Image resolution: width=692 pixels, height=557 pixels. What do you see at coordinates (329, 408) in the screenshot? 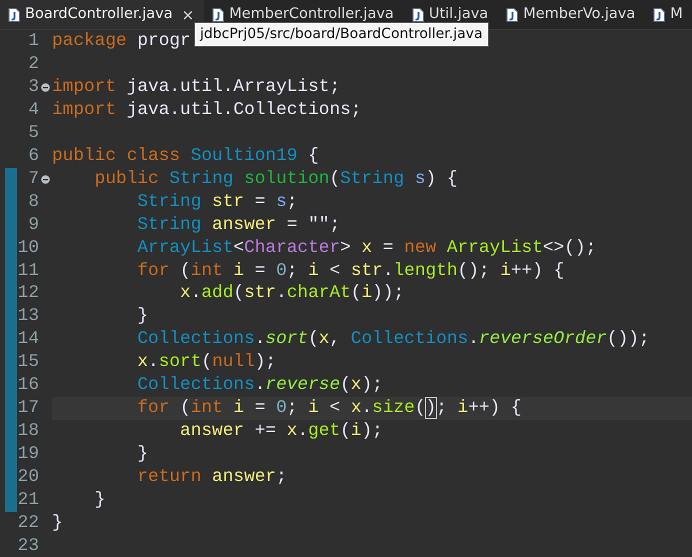
I see `code-line: for (int i = 0; i < x.size(); i++) {` at bounding box center [329, 408].